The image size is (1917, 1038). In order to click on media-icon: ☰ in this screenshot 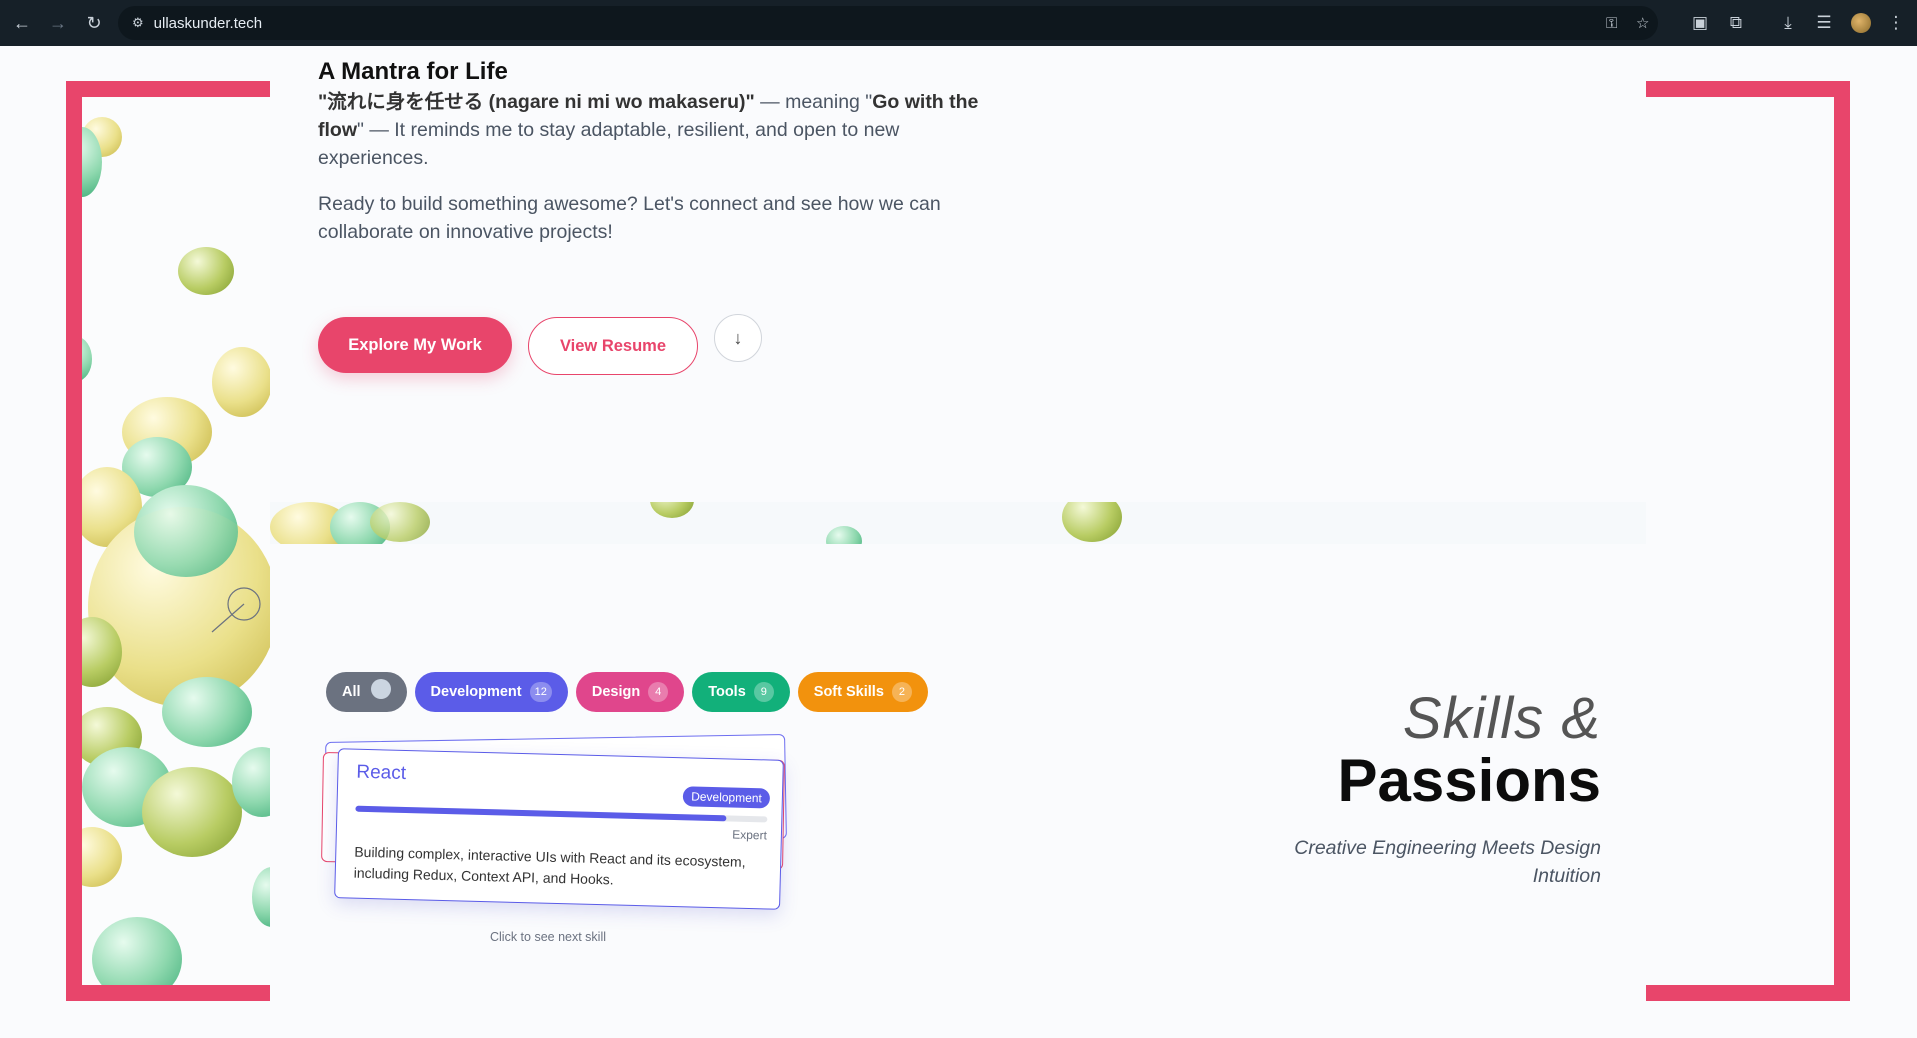, I will do `click(1824, 23)`.